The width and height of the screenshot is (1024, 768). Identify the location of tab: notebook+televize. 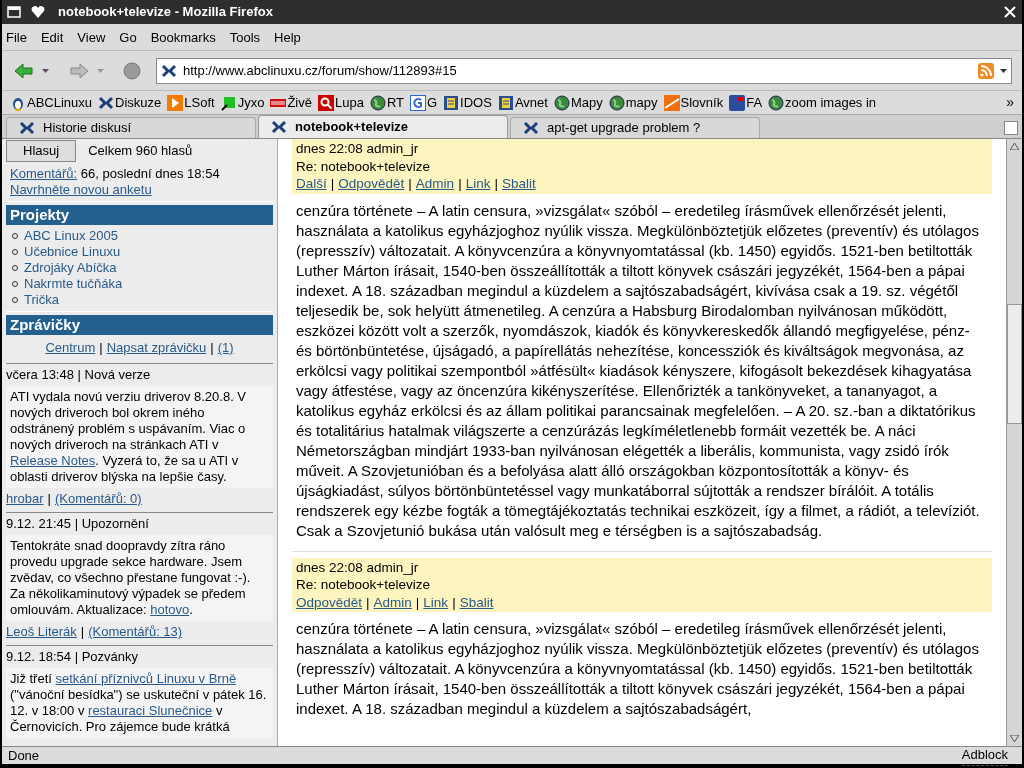
(383, 126).